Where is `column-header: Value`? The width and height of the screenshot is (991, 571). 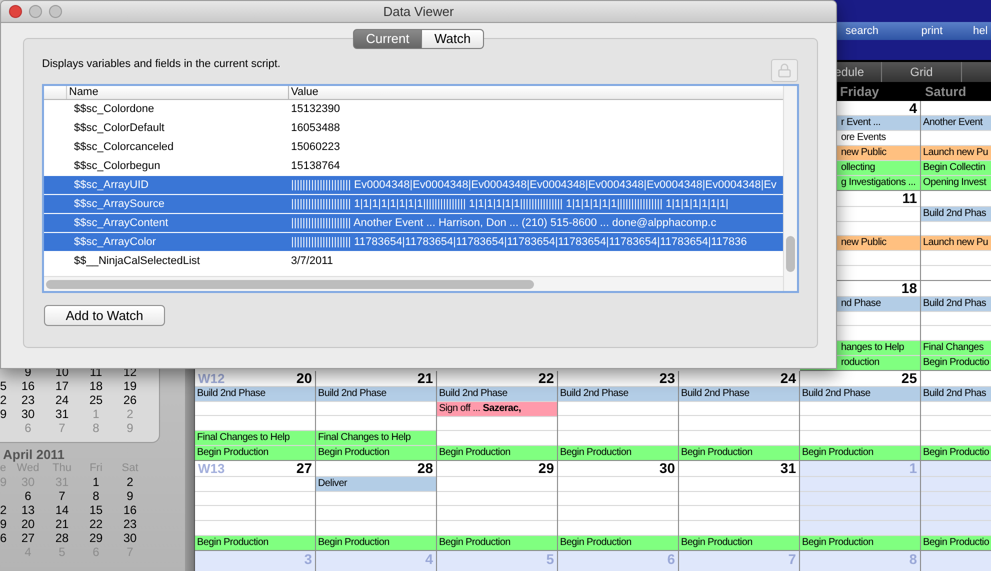
column-header: Value is located at coordinates (303, 92).